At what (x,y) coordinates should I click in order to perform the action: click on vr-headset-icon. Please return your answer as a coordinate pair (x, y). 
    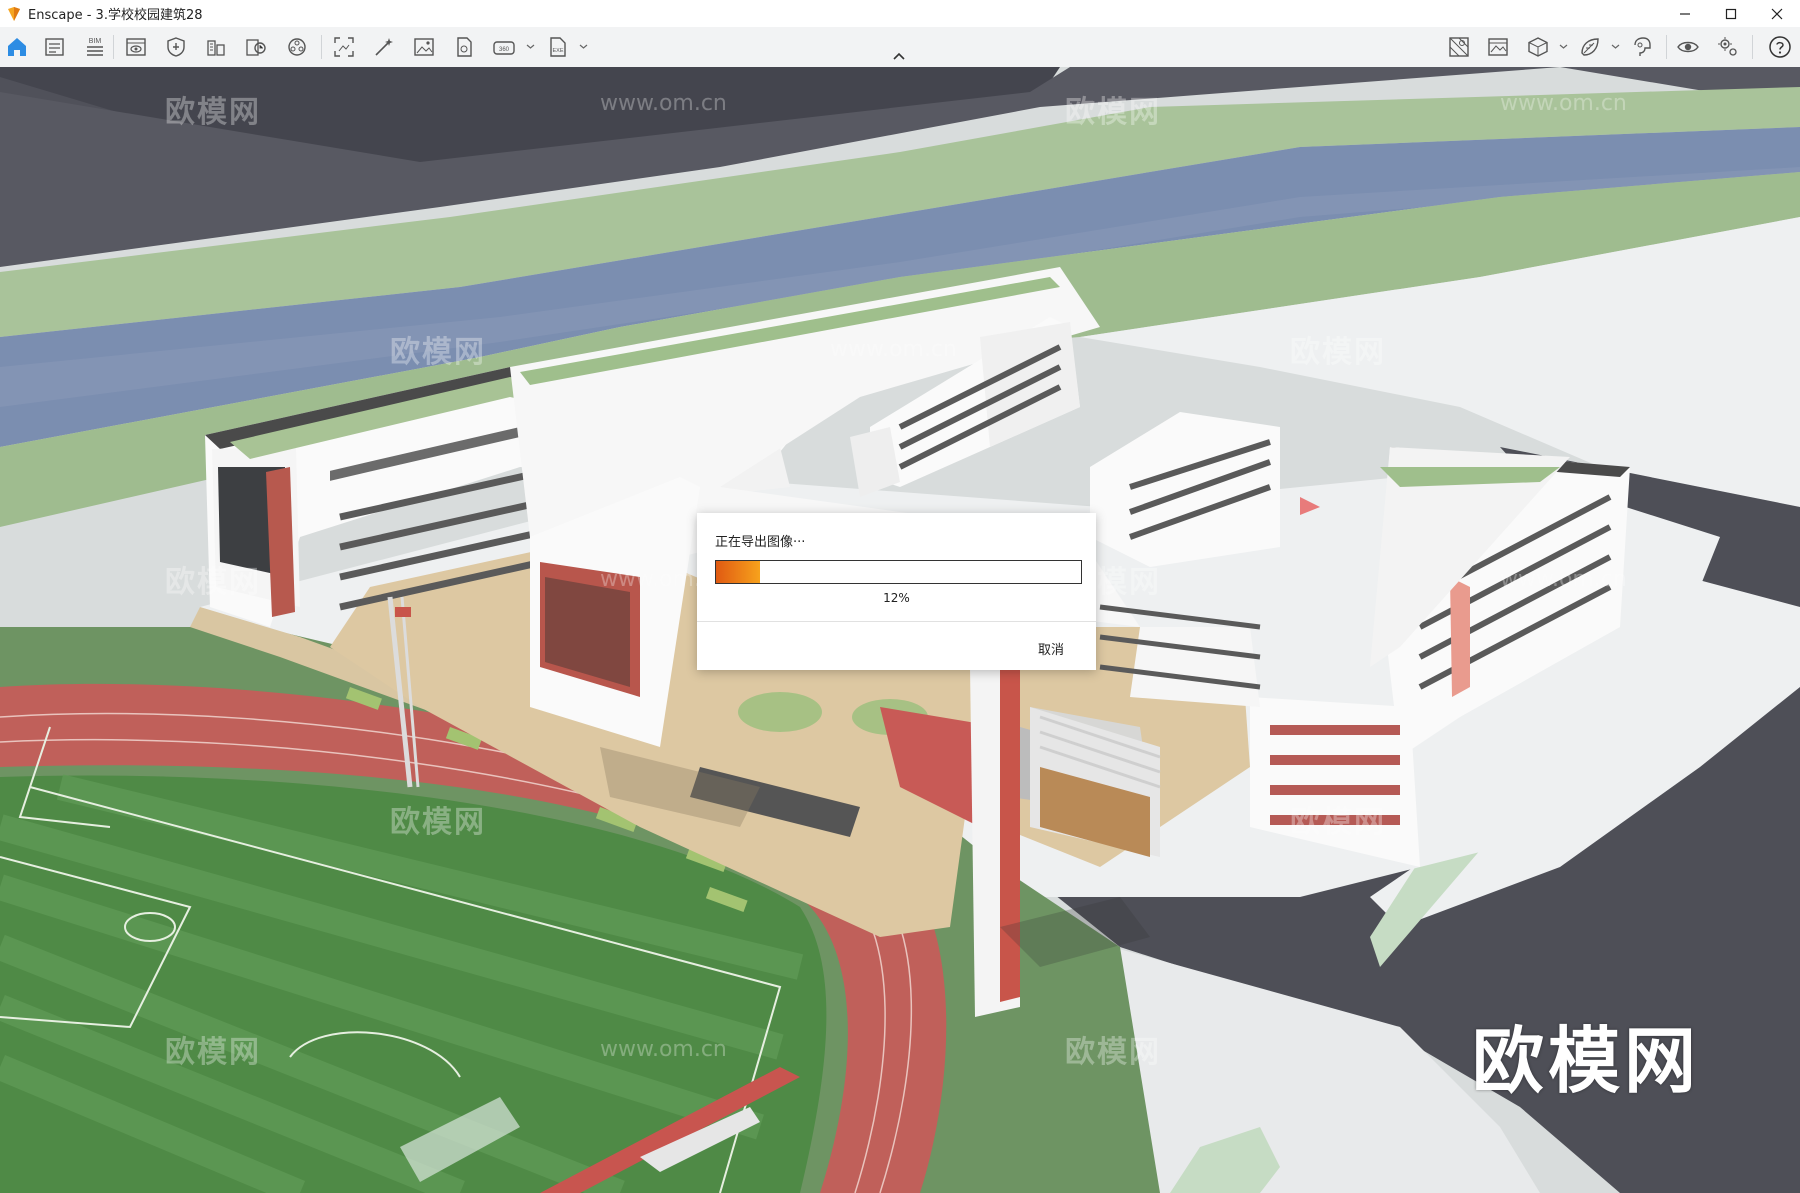
    Looking at the image, I should click on (1590, 47).